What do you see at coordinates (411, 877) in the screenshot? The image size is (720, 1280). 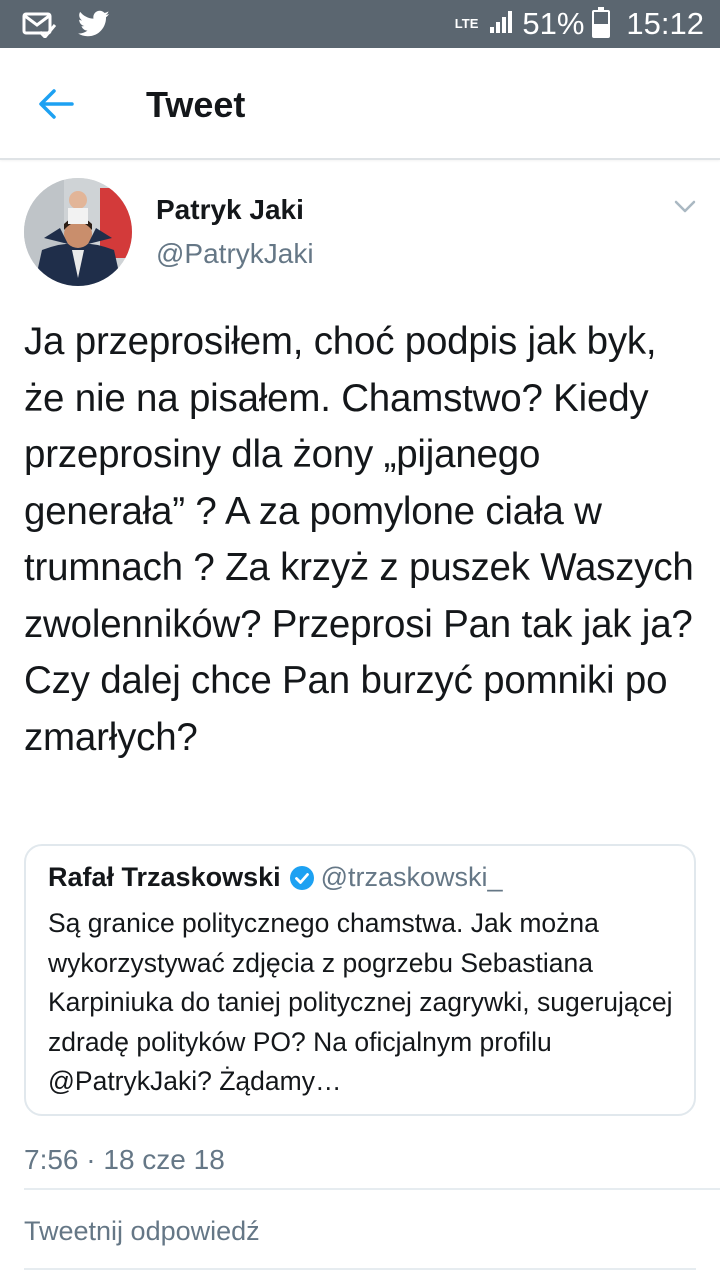 I see `quoted-author-handle: @trzaskowski_` at bounding box center [411, 877].